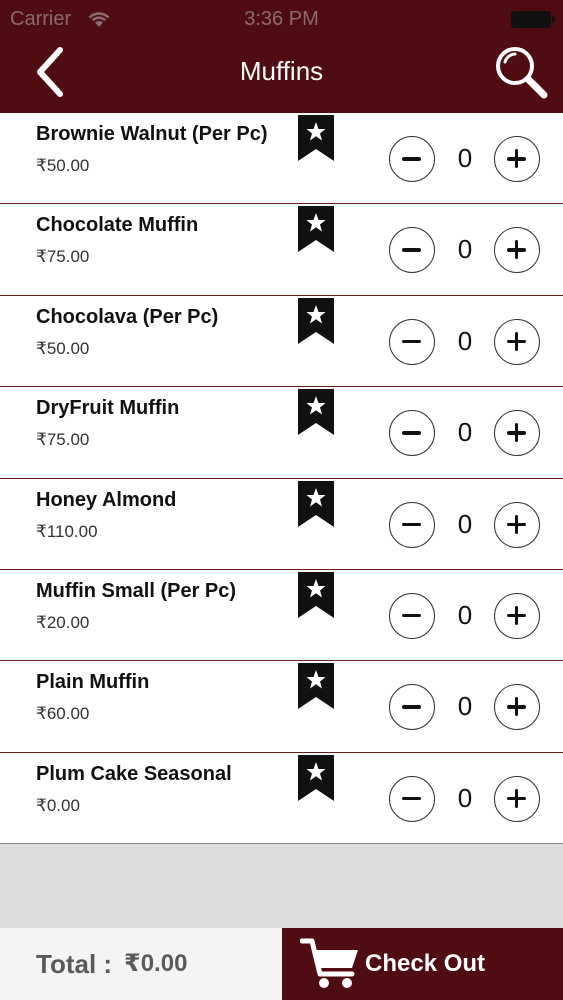 Image resolution: width=563 pixels, height=1000 pixels. I want to click on item-name: DryFruit Muffin, so click(108, 408).